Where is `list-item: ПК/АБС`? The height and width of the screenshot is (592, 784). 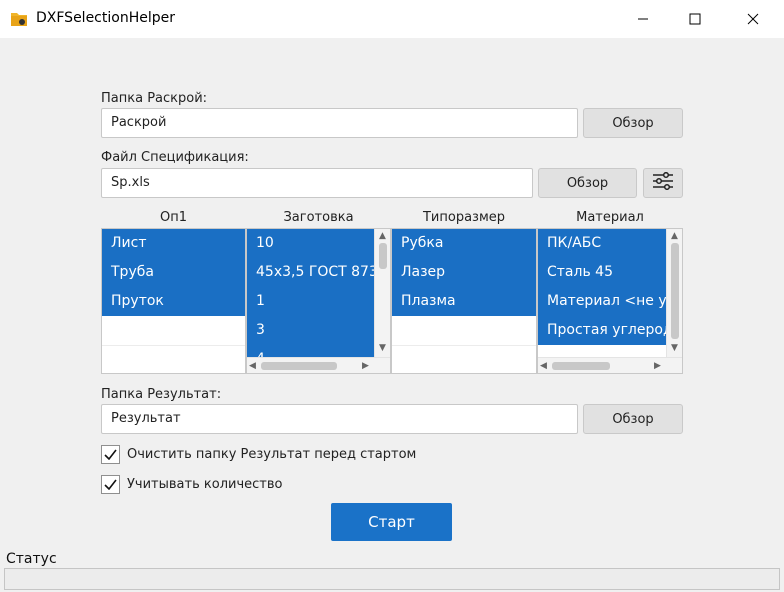
list-item: ПК/АБС is located at coordinates (602, 243).